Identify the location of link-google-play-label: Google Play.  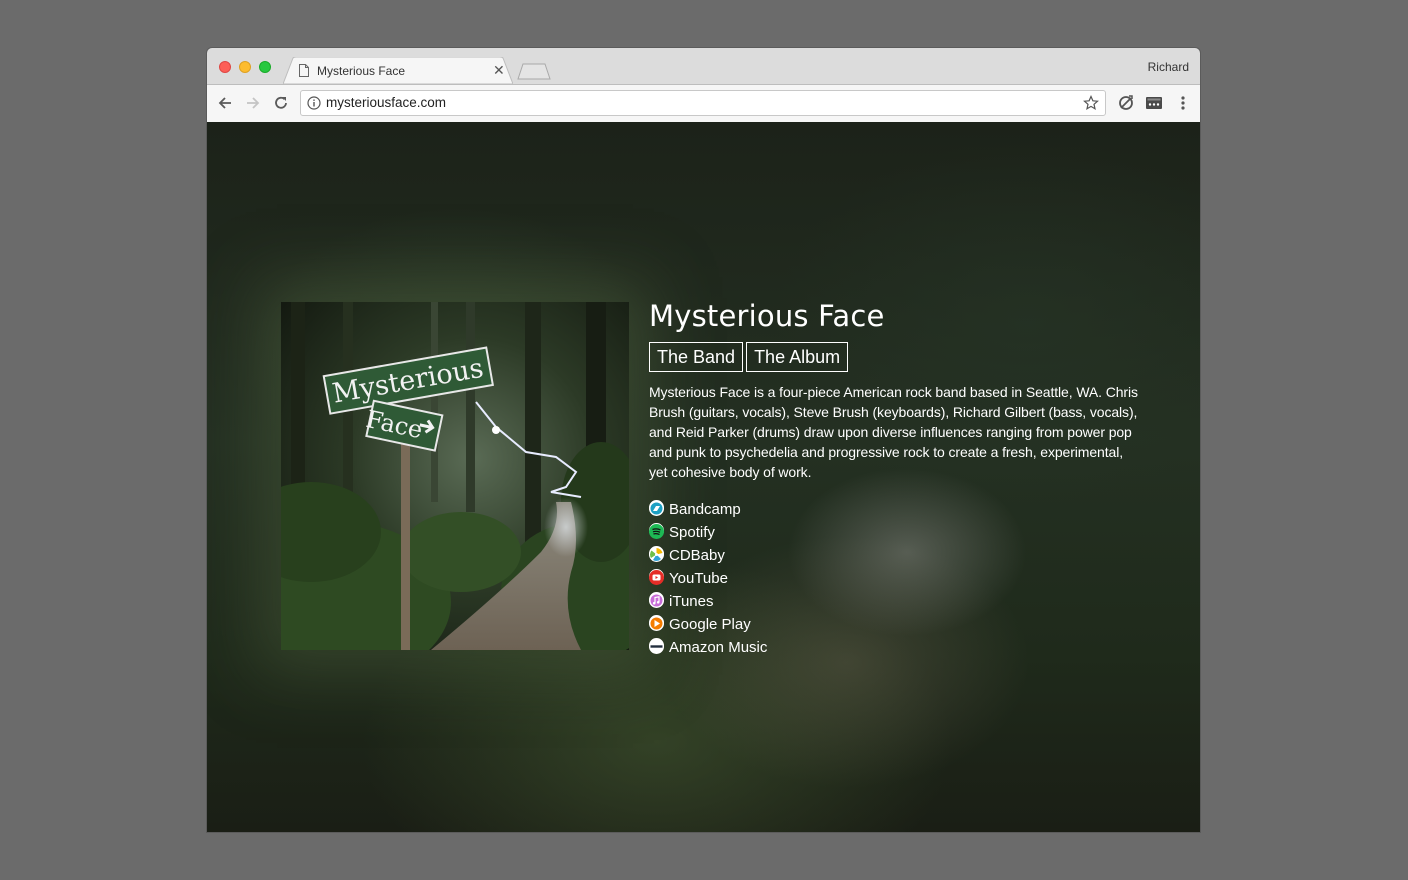
(710, 624).